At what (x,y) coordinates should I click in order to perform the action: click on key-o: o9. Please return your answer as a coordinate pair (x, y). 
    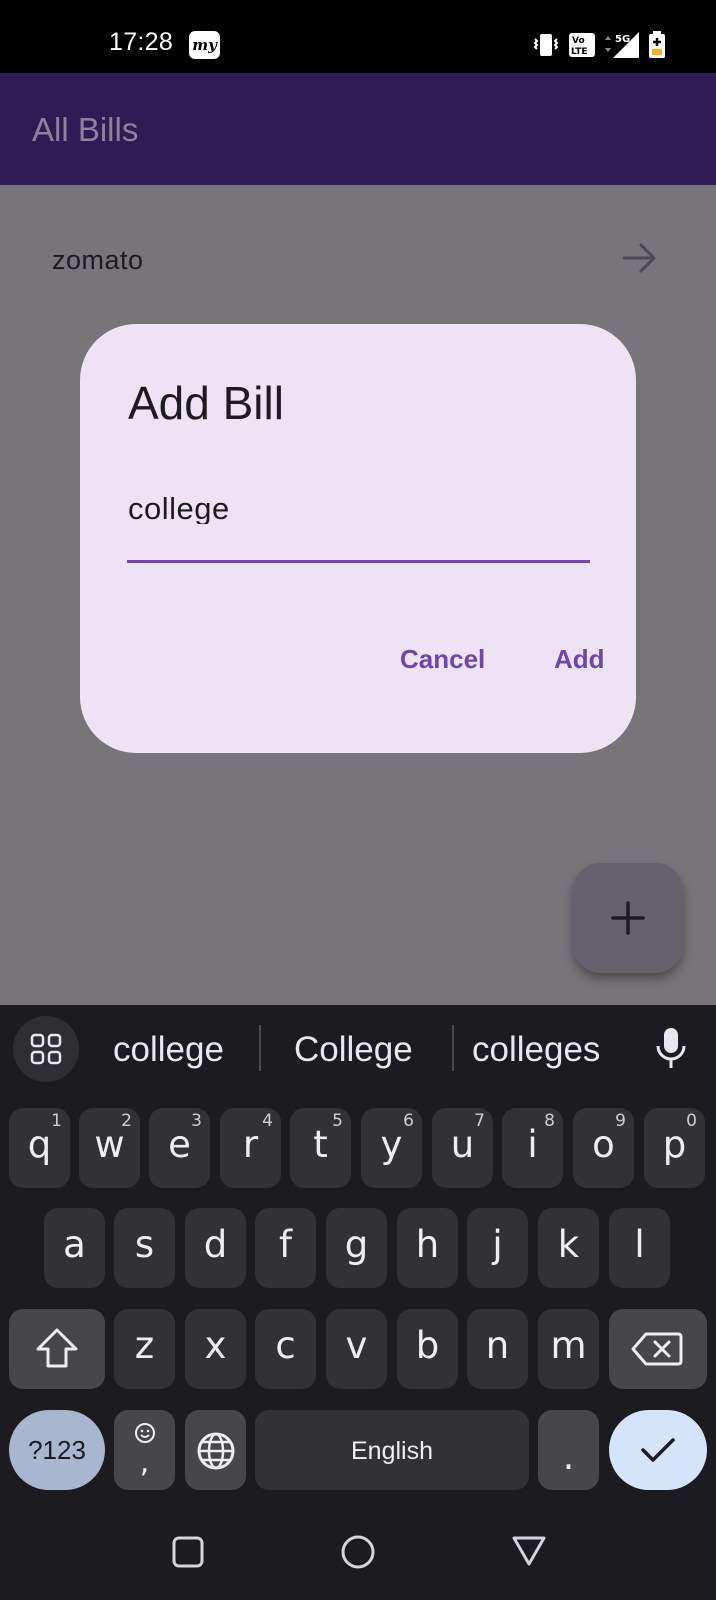
    Looking at the image, I should click on (603, 1148).